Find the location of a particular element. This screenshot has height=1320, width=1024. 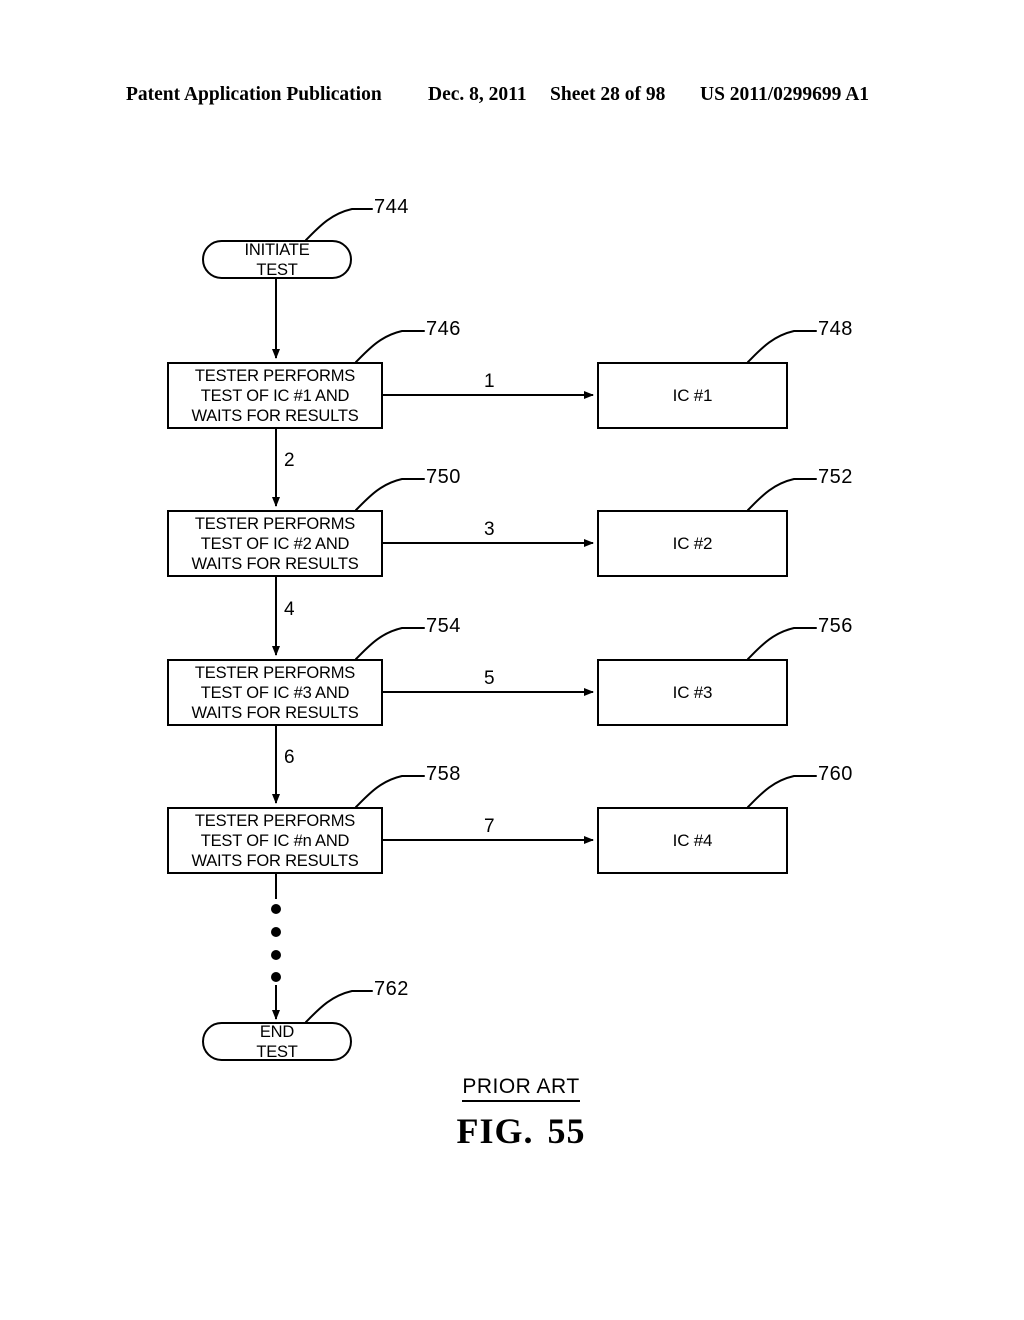

node-step-2-line1: TESTER PERFORMS is located at coordinates (275, 523).